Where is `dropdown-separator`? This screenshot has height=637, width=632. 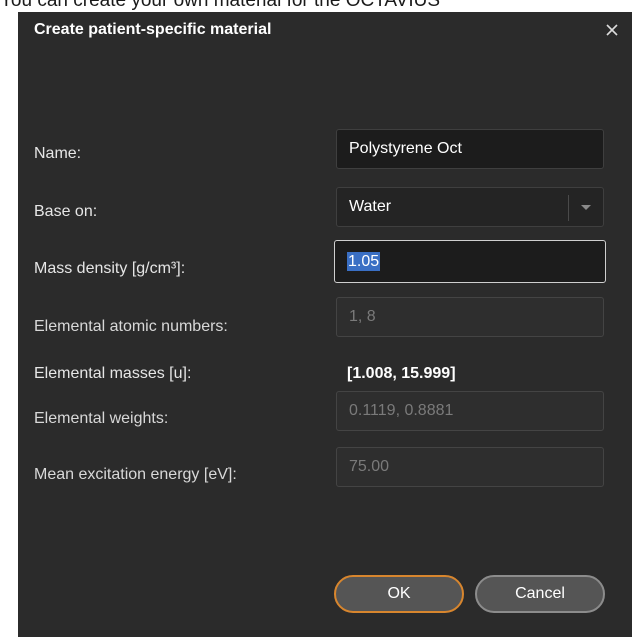
dropdown-separator is located at coordinates (568, 208).